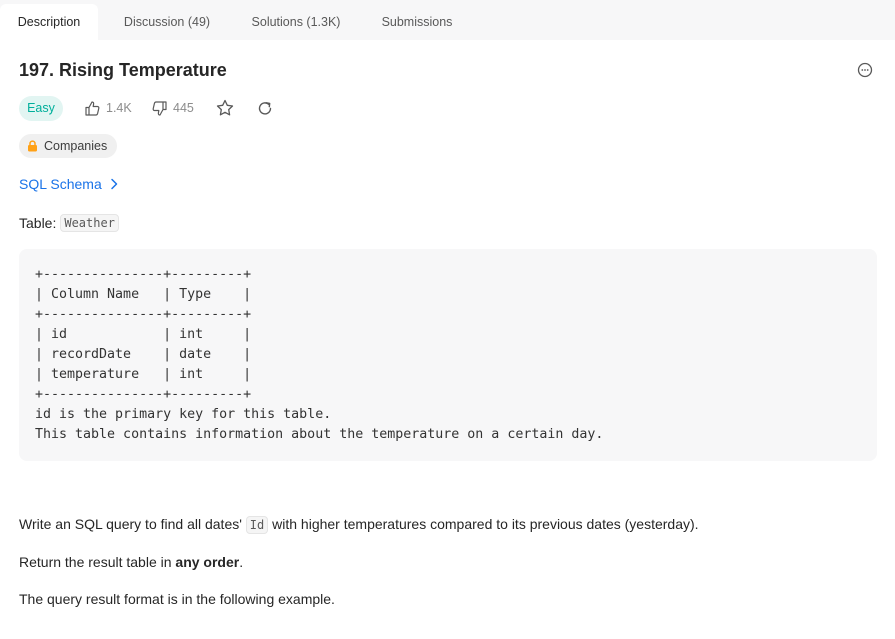 This screenshot has width=895, height=639. I want to click on tab-solutions: Solutions (1.3K), so click(296, 22).